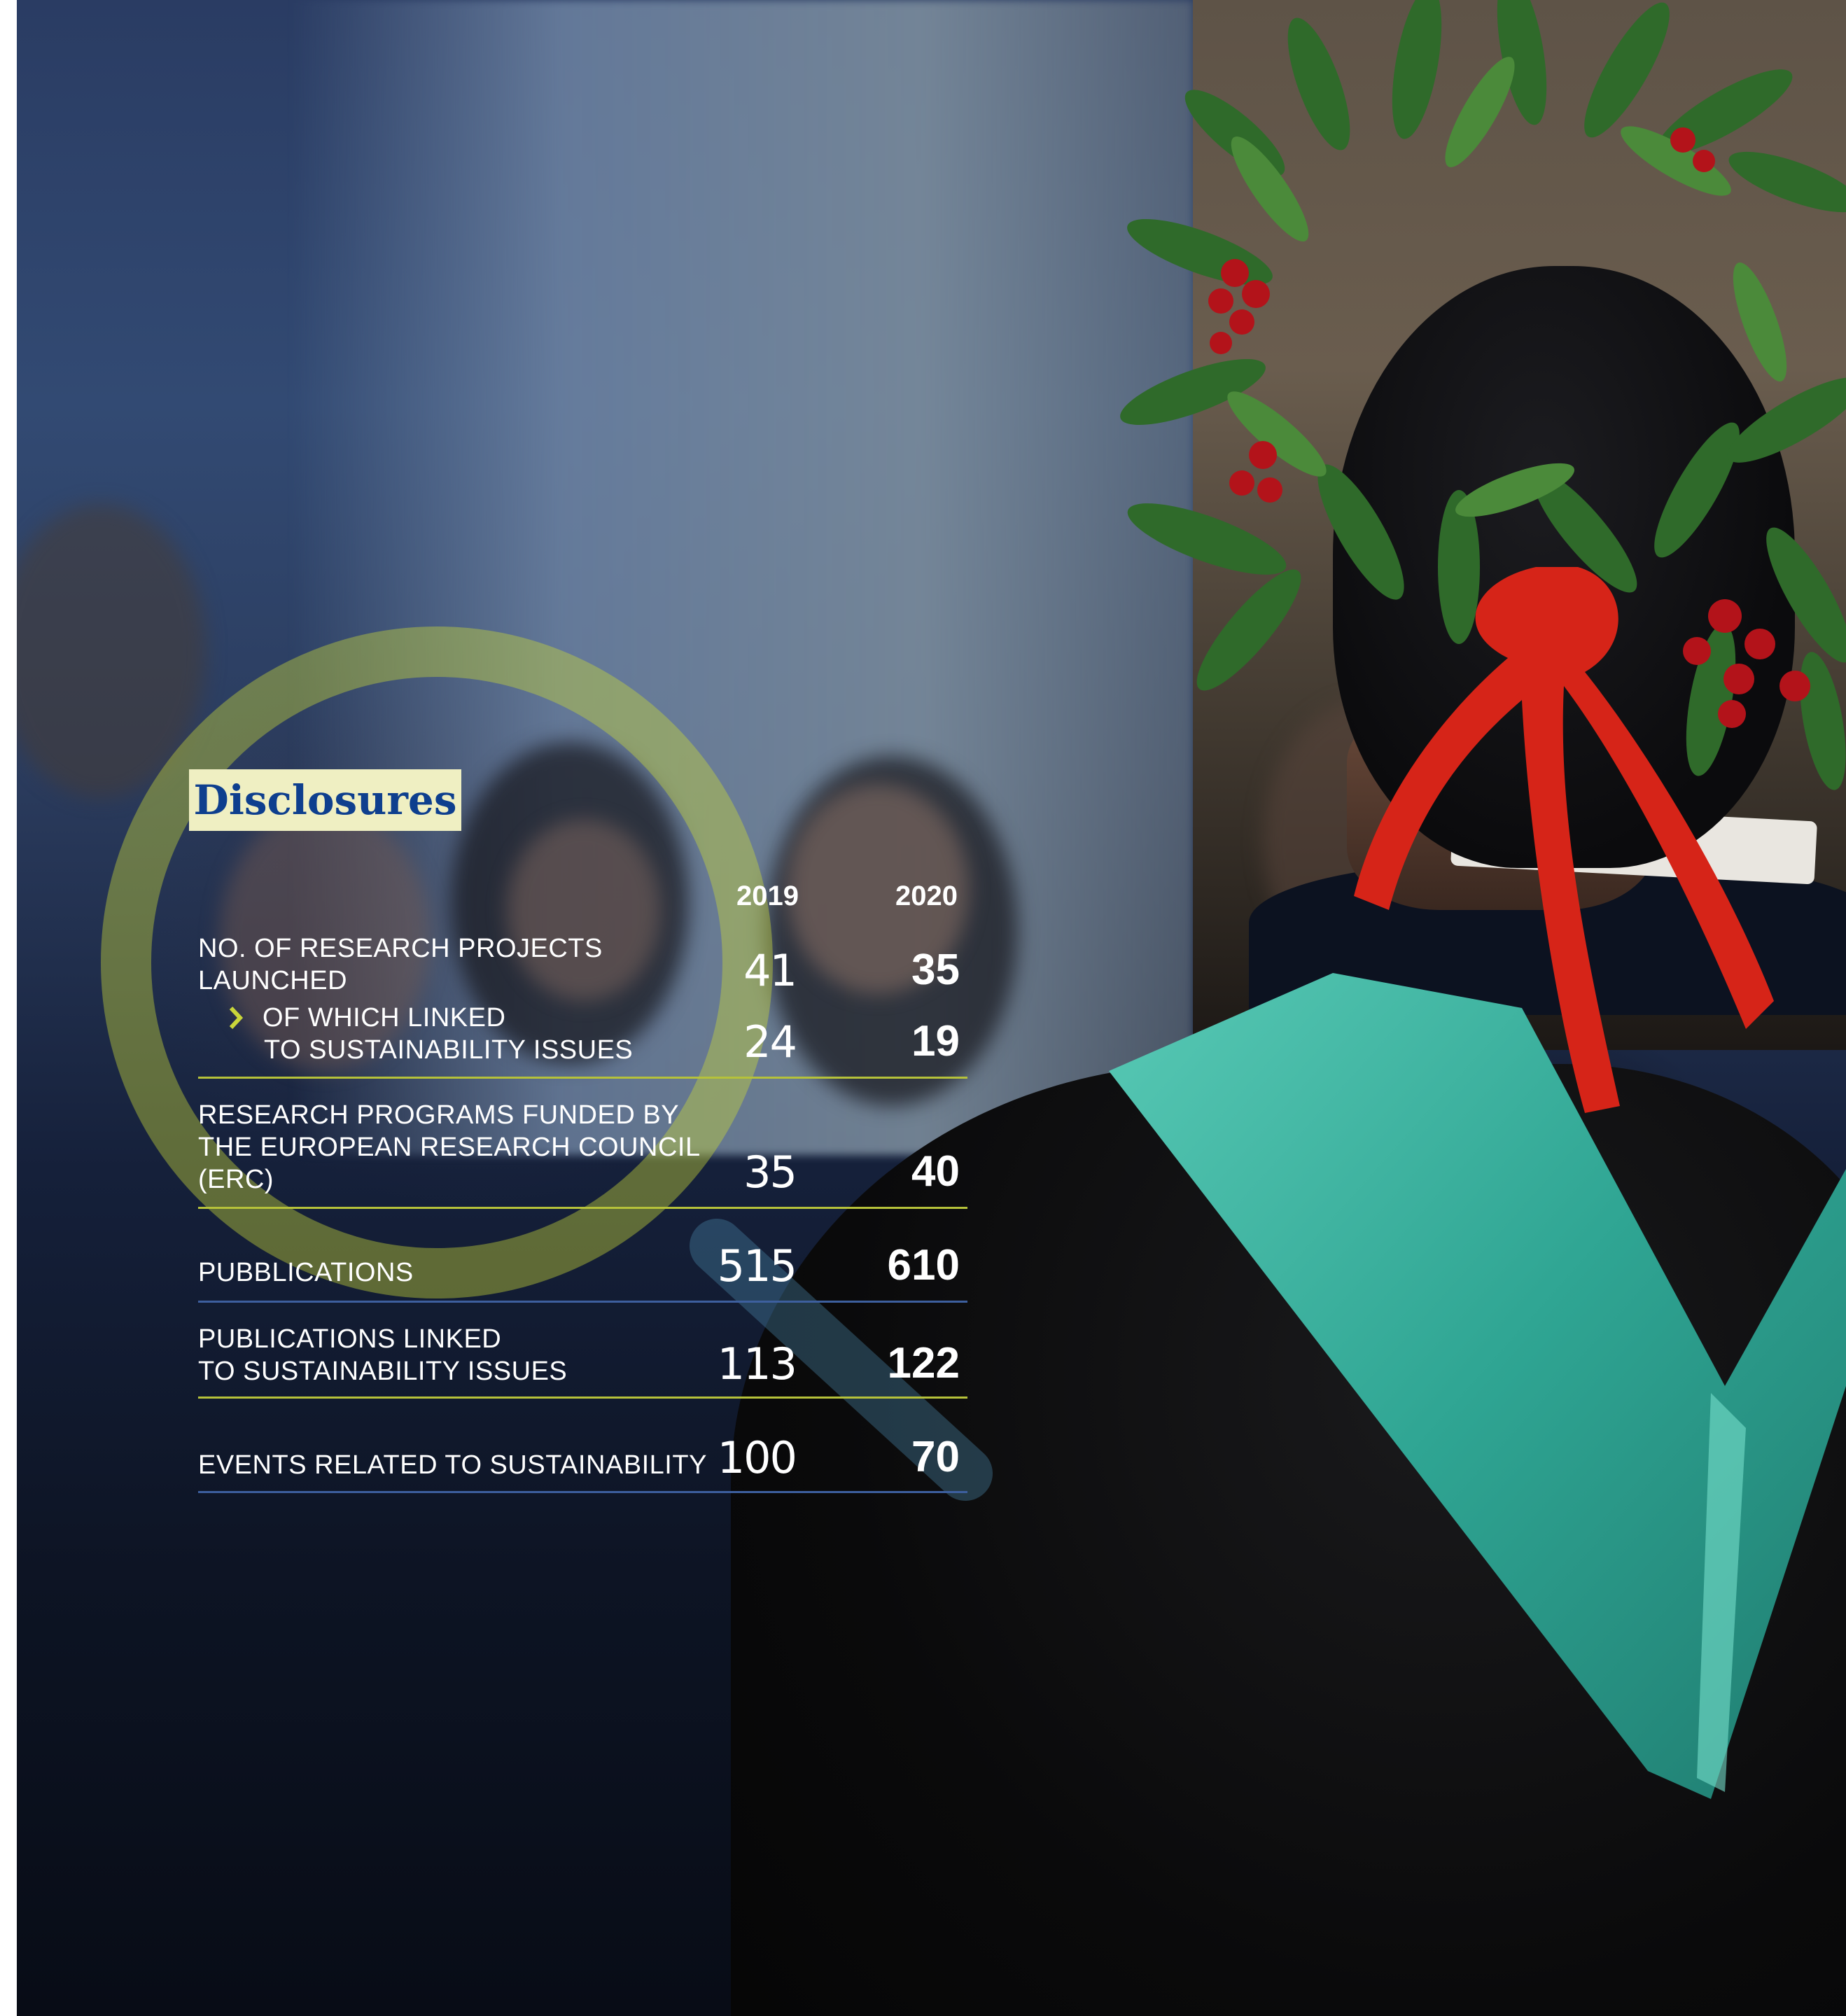 The width and height of the screenshot is (1846, 2016). What do you see at coordinates (452, 1465) in the screenshot?
I see `row-label: EVENTS RELATED TO SUSTAINABILITY` at bounding box center [452, 1465].